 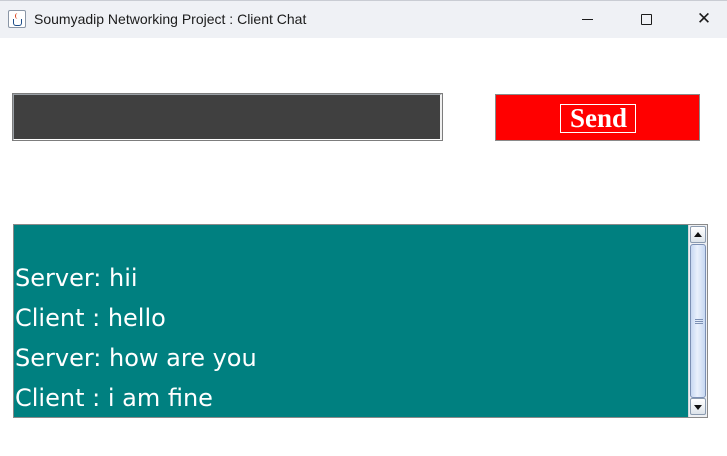 I want to click on maximize-button, so click(x=646, y=19).